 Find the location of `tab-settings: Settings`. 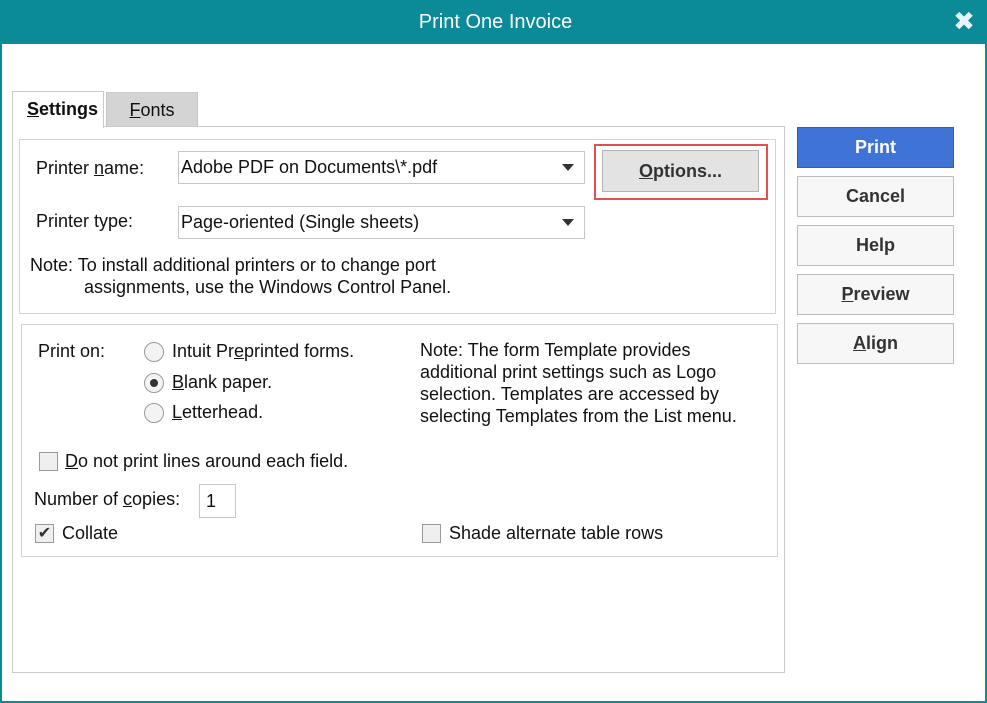

tab-settings: Settings is located at coordinates (58, 109).